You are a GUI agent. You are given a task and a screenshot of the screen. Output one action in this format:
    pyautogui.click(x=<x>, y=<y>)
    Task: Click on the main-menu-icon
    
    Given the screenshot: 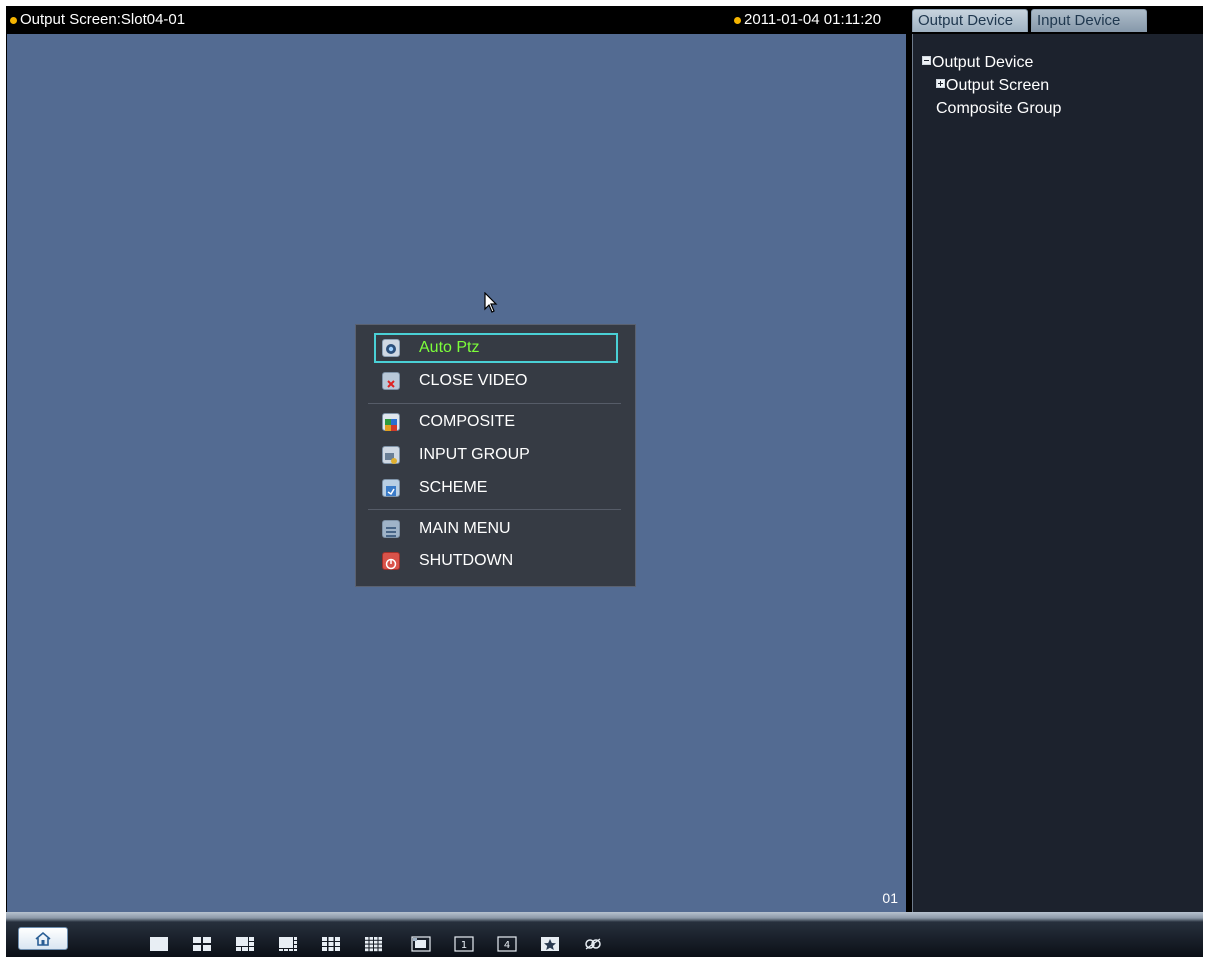 What is the action you would take?
    pyautogui.click(x=391, y=529)
    